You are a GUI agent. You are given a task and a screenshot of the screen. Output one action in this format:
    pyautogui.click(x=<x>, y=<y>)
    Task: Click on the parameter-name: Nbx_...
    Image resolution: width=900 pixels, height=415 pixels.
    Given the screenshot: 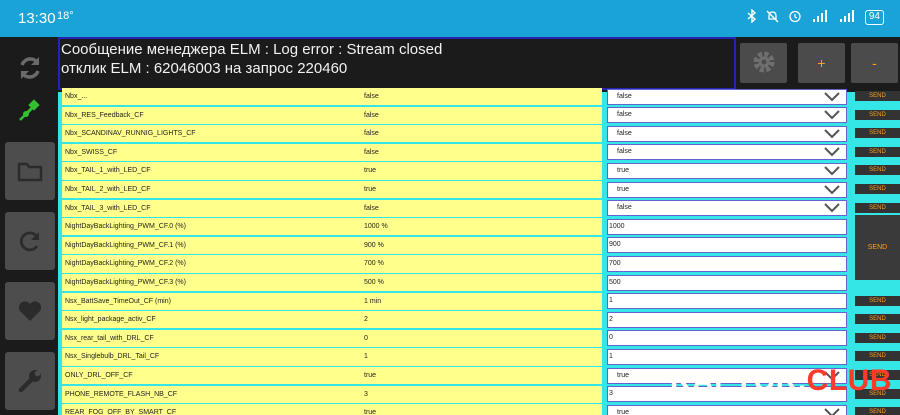 What is the action you would take?
    pyautogui.click(x=332, y=97)
    